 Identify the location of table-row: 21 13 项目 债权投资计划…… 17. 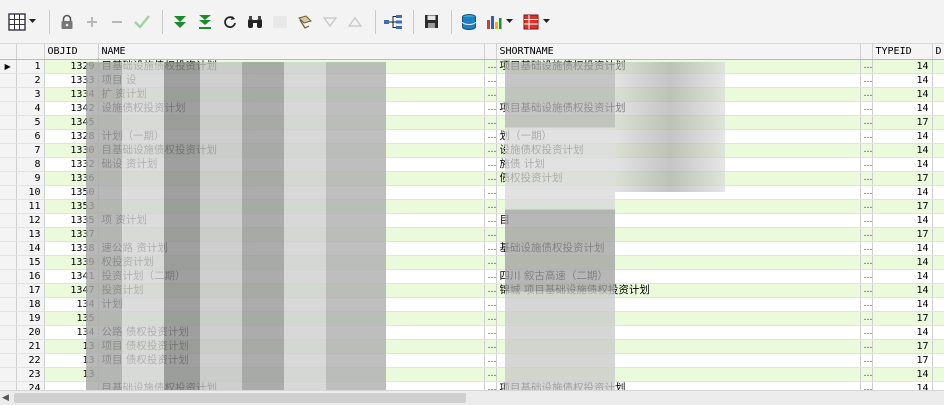
(472, 346).